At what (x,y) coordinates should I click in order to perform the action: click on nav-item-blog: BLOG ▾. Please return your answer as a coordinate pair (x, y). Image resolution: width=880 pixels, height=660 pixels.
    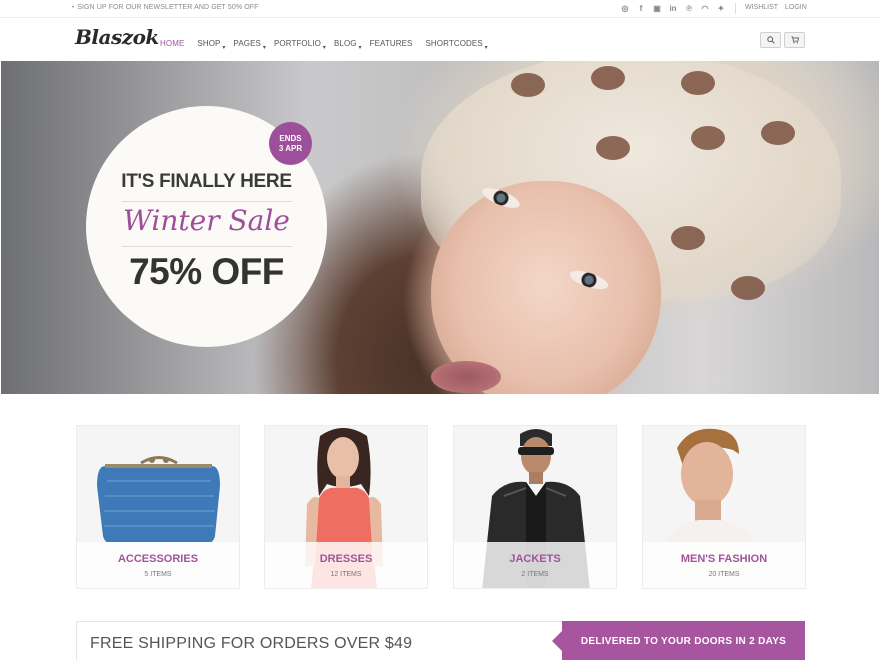
    Looking at the image, I should click on (347, 45).